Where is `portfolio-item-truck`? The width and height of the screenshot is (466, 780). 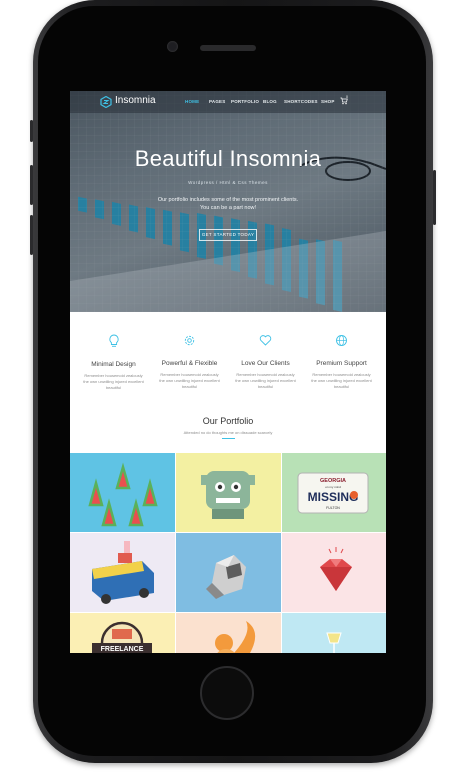
portfolio-item-truck is located at coordinates (122, 572).